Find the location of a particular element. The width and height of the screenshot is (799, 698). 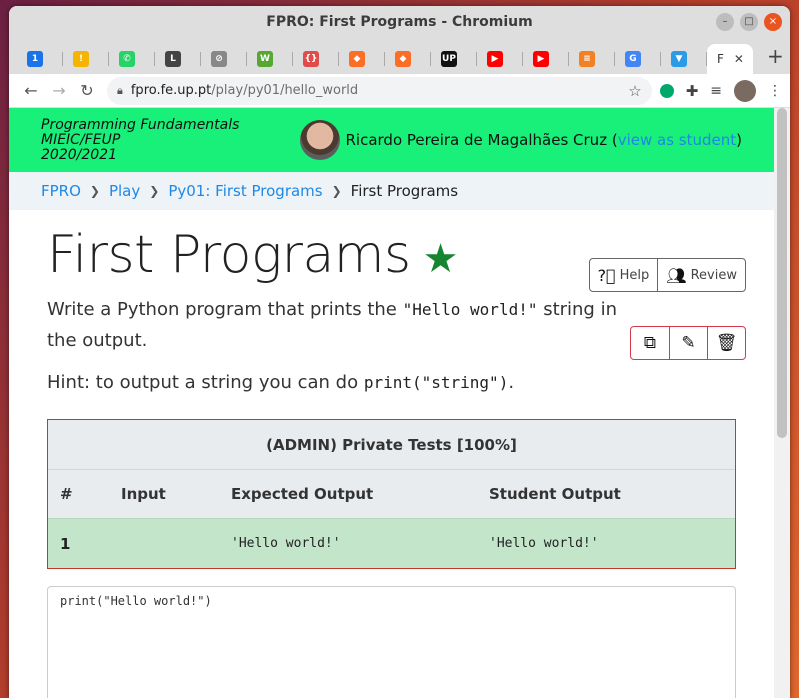

bookmark-star-icon: ☆ is located at coordinates (634, 91).